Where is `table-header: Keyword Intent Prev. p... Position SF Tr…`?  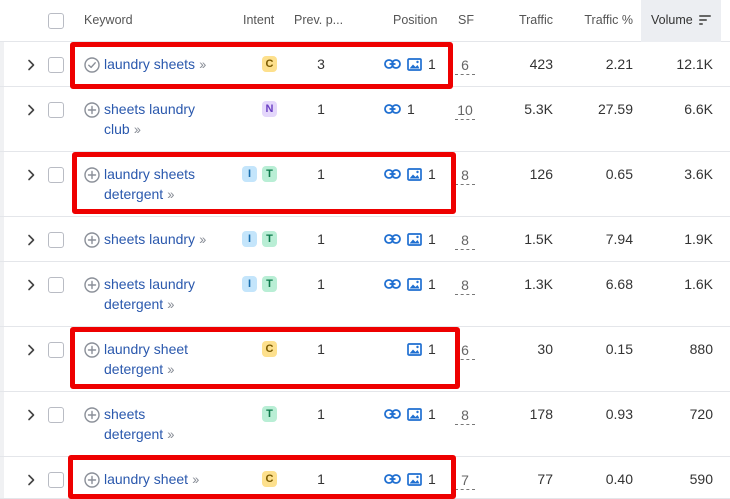 table-header: Keyword Intent Prev. p... Position SF Tr… is located at coordinates (365, 21).